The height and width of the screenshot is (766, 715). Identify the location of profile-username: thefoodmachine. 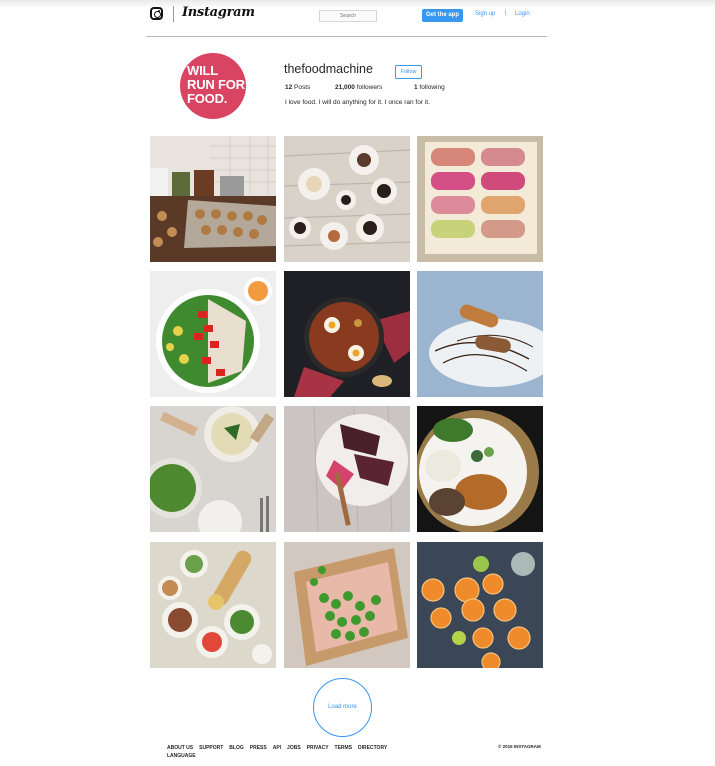
(328, 69).